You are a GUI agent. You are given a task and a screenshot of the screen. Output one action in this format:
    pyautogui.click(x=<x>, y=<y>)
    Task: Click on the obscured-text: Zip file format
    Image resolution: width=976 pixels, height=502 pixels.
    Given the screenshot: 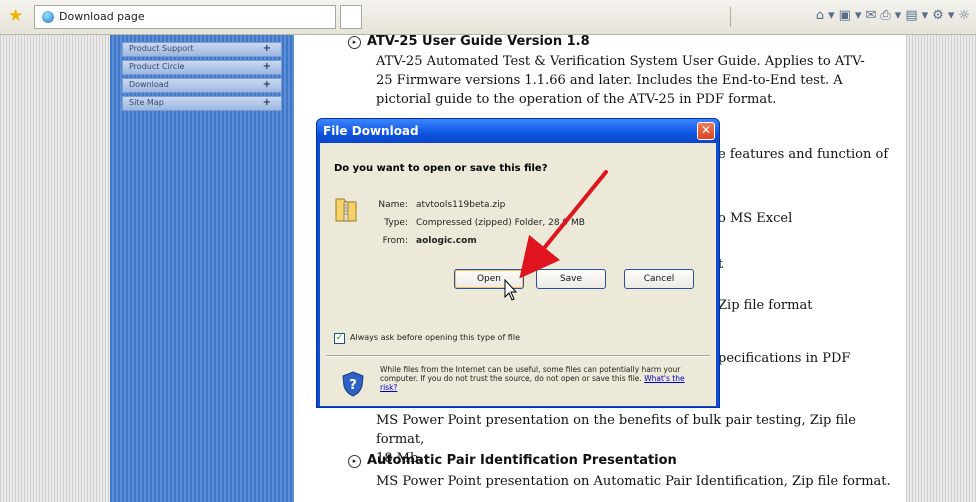 What is the action you would take?
    pyautogui.click(x=765, y=305)
    